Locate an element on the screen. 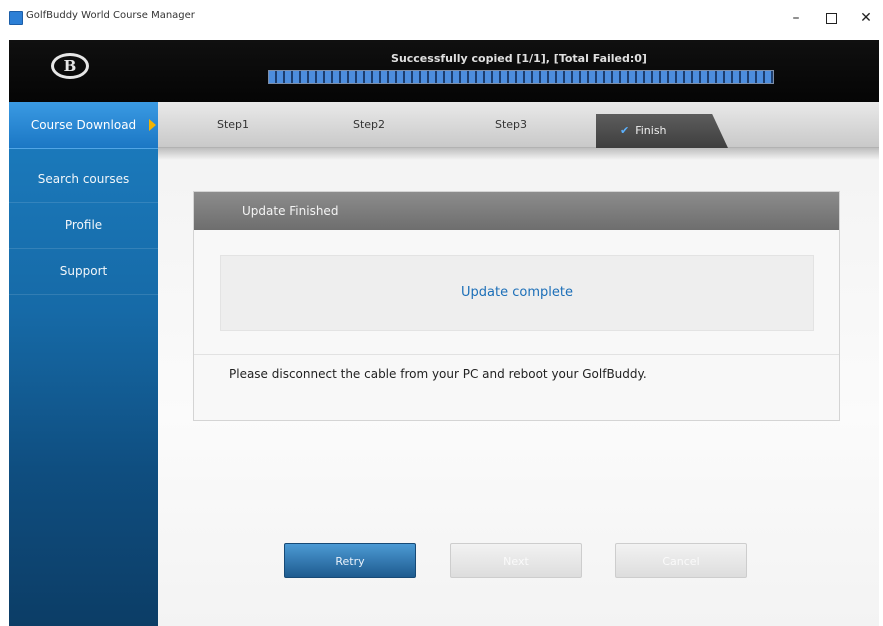  sidebar-item-search-courses: Search courses is located at coordinates (83, 179).